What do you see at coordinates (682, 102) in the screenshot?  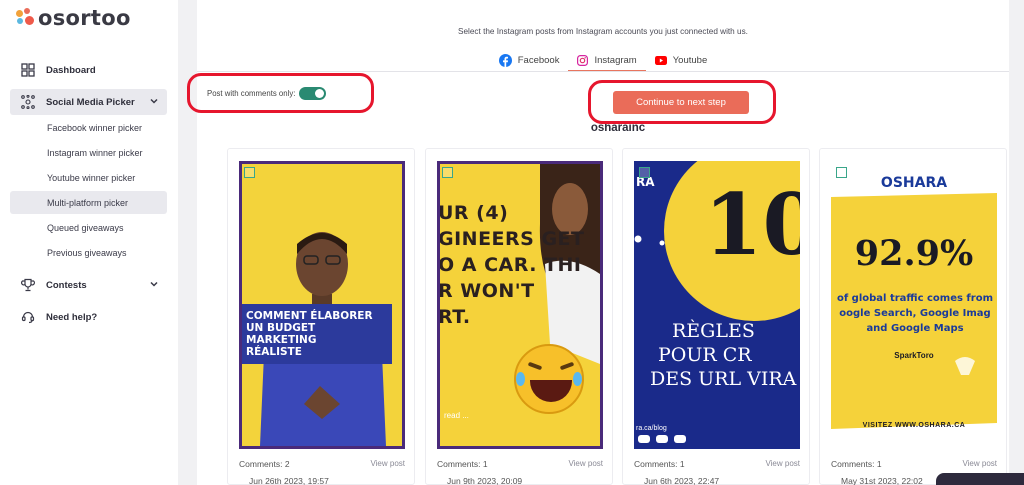 I see `highlight-oval-continue` at bounding box center [682, 102].